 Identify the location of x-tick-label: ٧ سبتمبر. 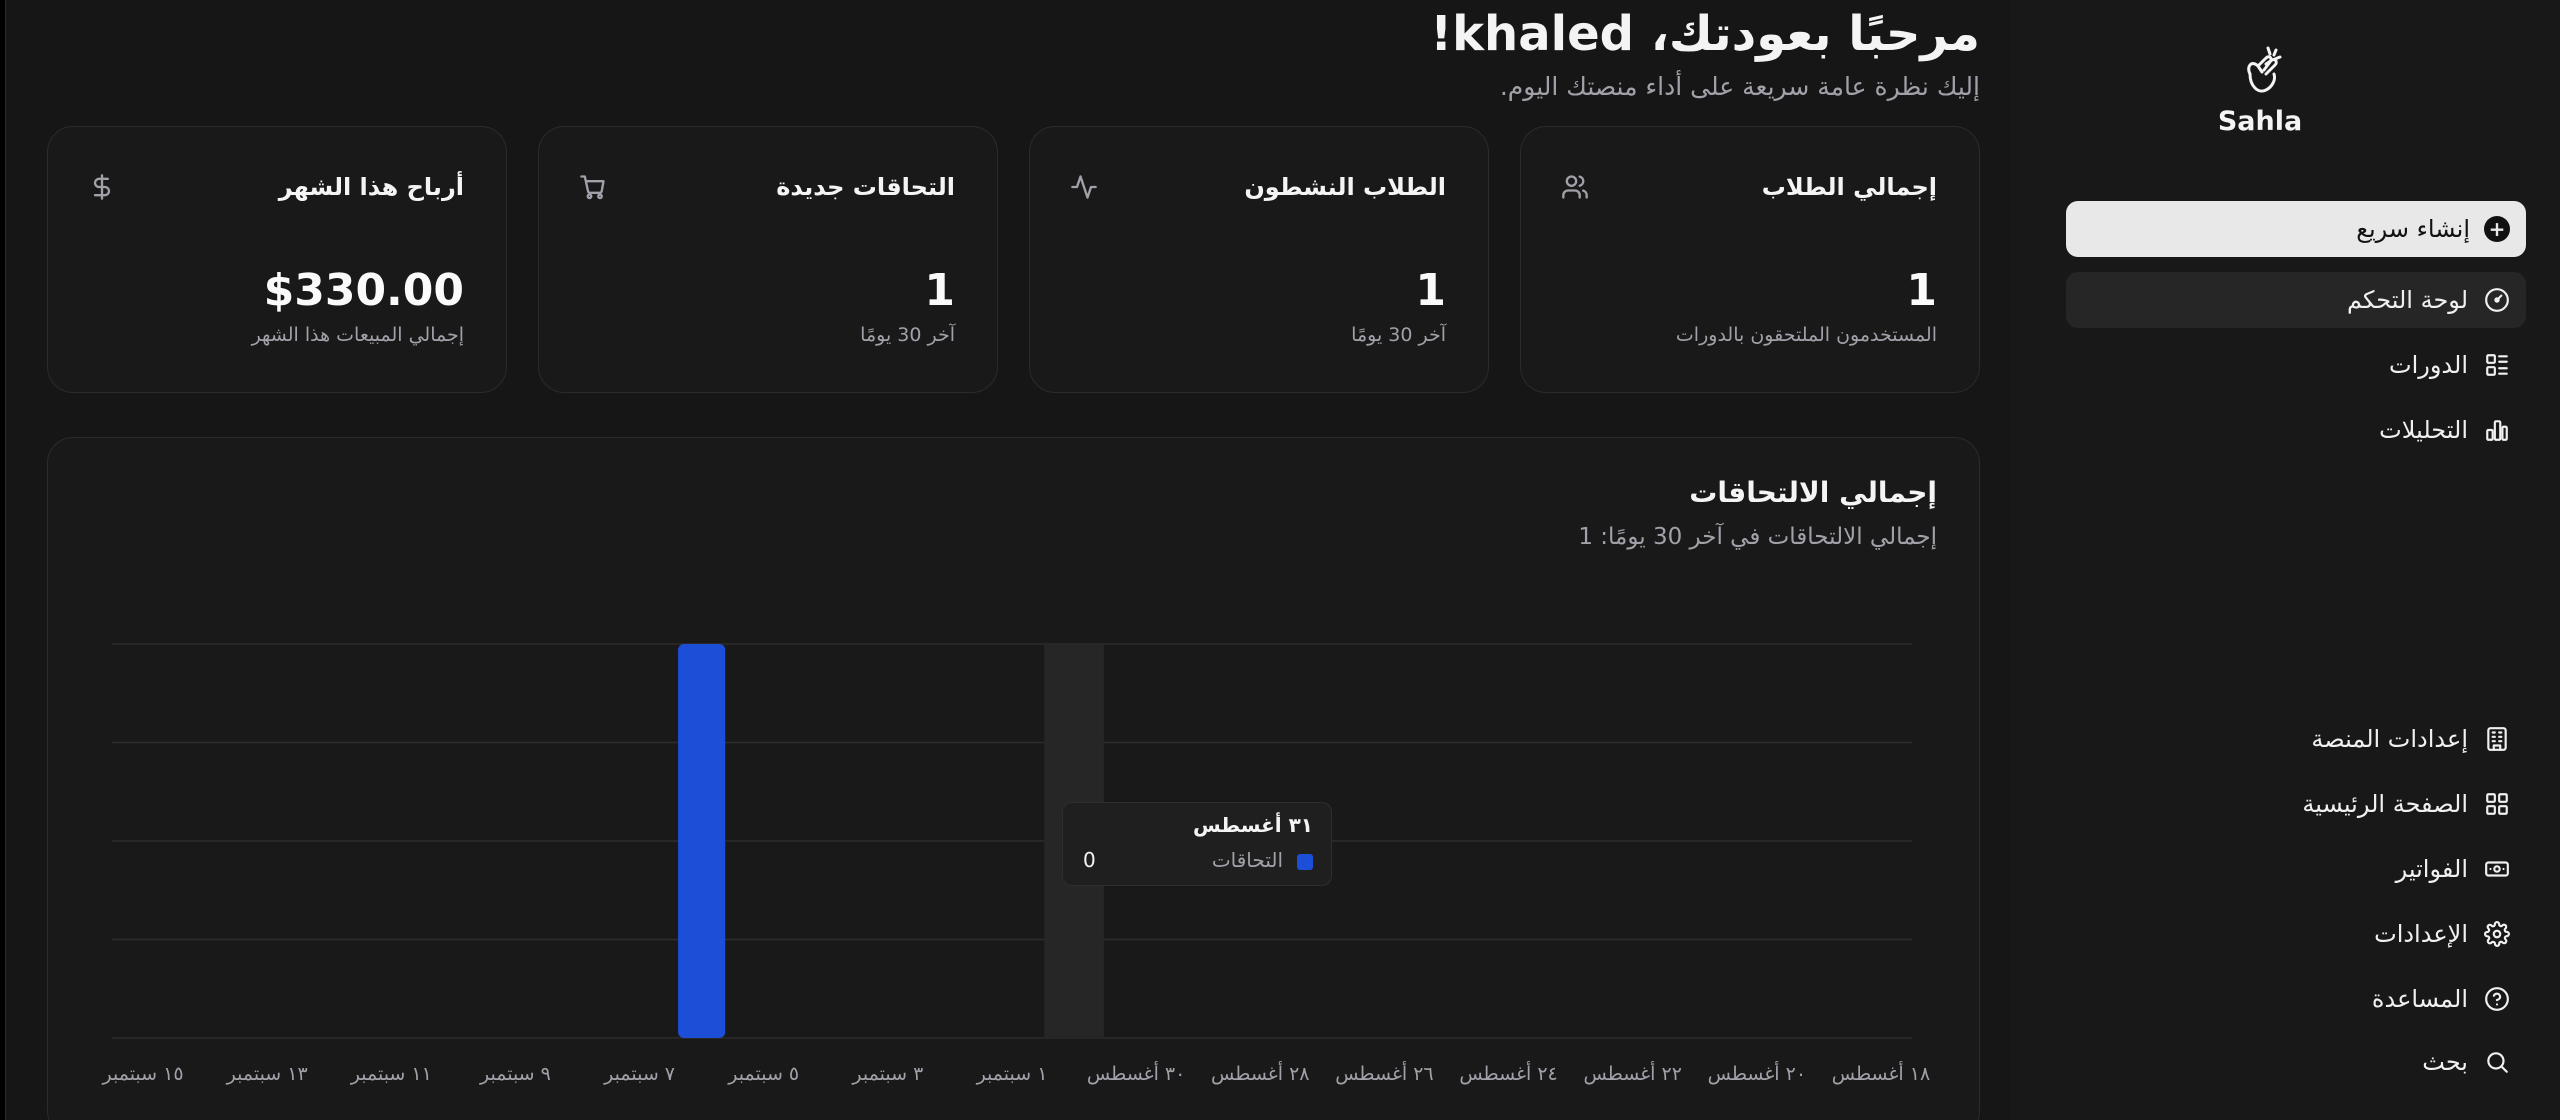
(639, 1074).